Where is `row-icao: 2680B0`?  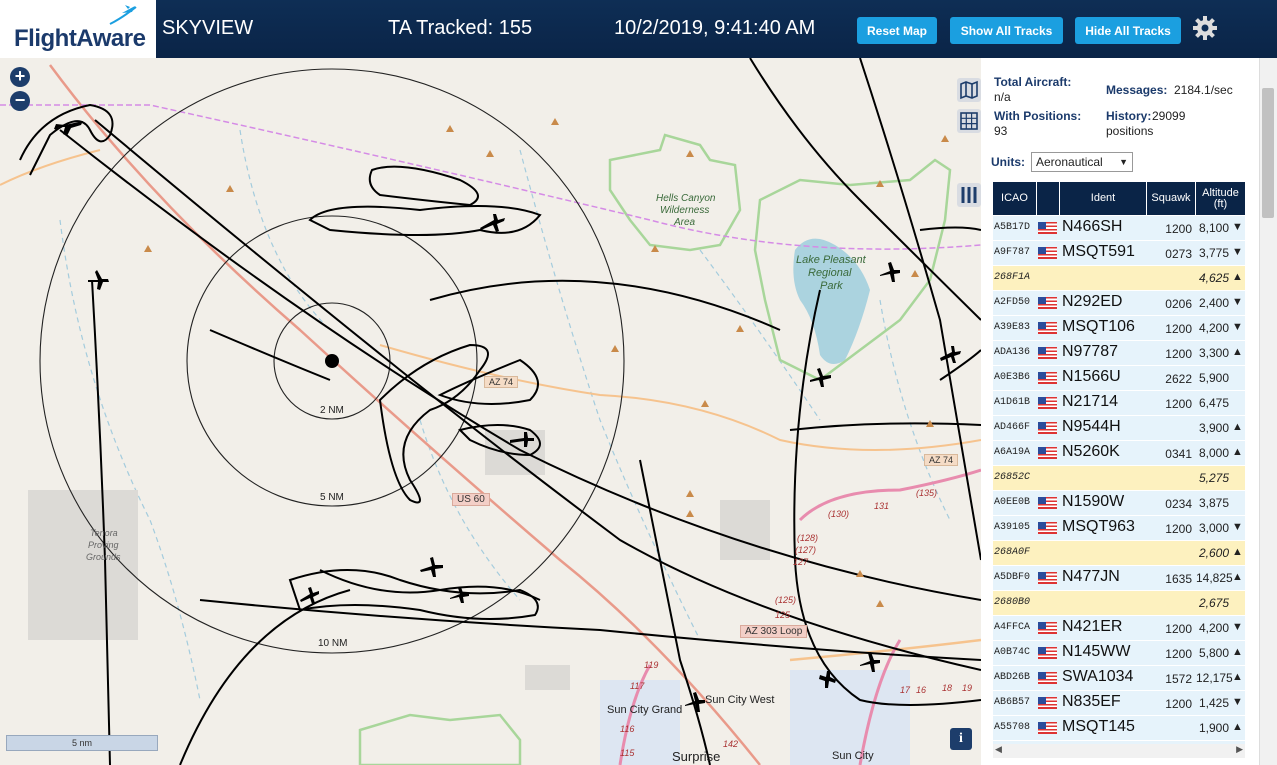 row-icao: 2680B0 is located at coordinates (1012, 602).